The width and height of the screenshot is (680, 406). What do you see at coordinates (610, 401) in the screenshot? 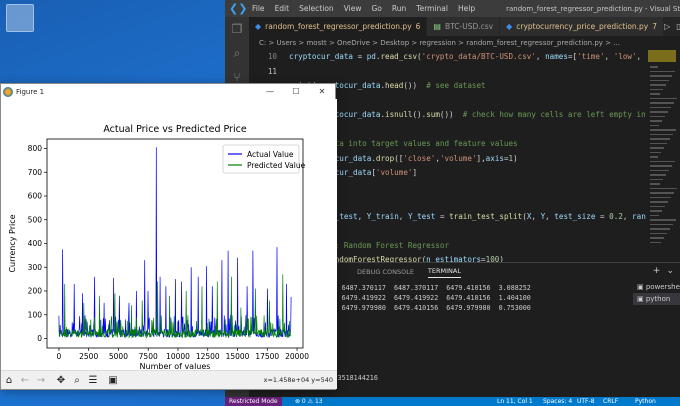
I see `line-endings: CRLF` at bounding box center [610, 401].